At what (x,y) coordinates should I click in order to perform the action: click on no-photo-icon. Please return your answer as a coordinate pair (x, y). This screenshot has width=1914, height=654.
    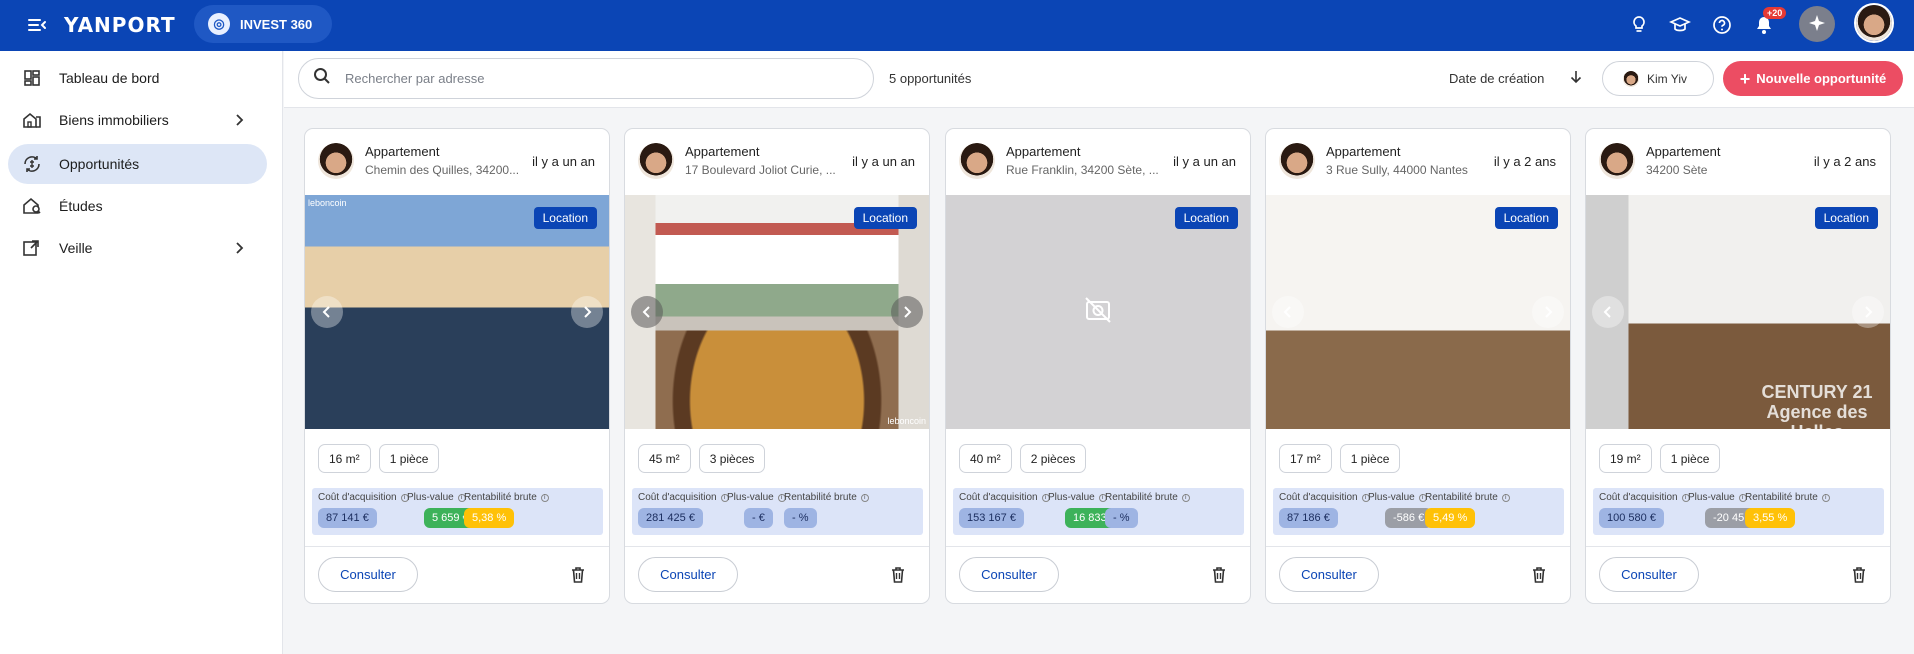
    Looking at the image, I should click on (1098, 310).